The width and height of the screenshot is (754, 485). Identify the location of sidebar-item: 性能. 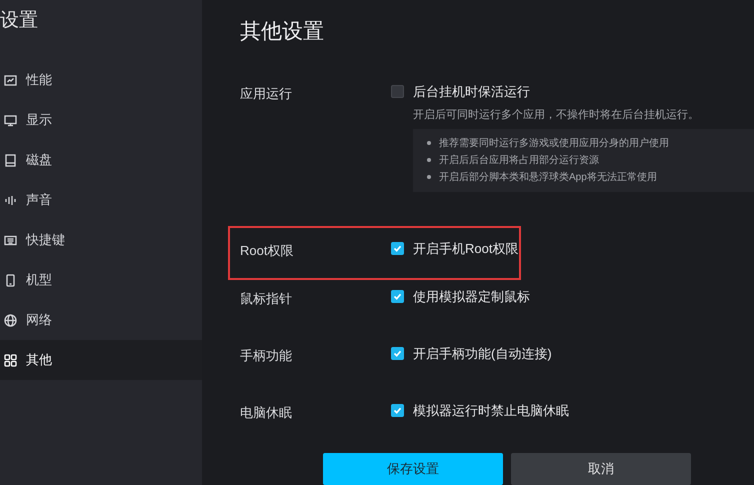
(101, 80).